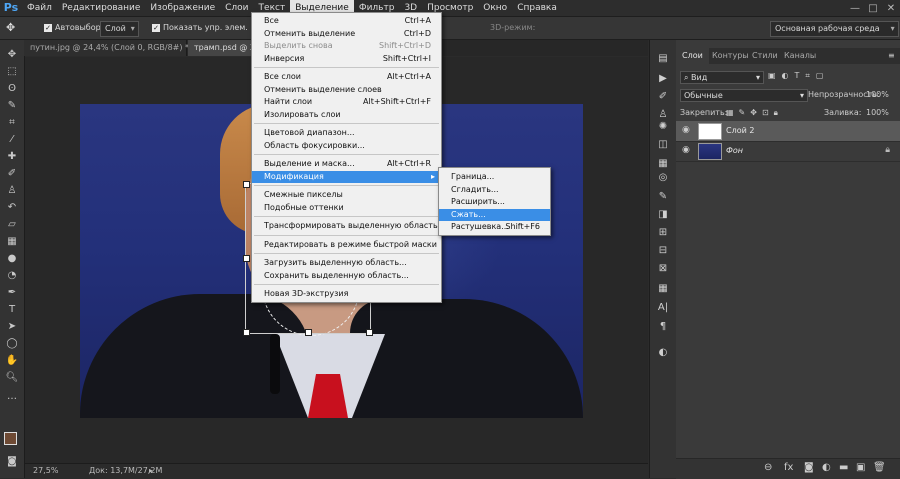 Image resolution: width=900 pixels, height=479 pixels. Describe the element at coordinates (663, 197) in the screenshot. I see `styles-icon: ✎` at that location.